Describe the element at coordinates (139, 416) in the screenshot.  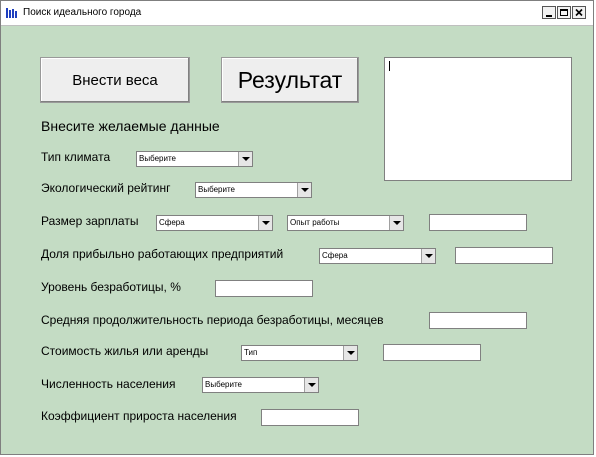
I see `population-growth-label: Коэффициент прироста населения` at that location.